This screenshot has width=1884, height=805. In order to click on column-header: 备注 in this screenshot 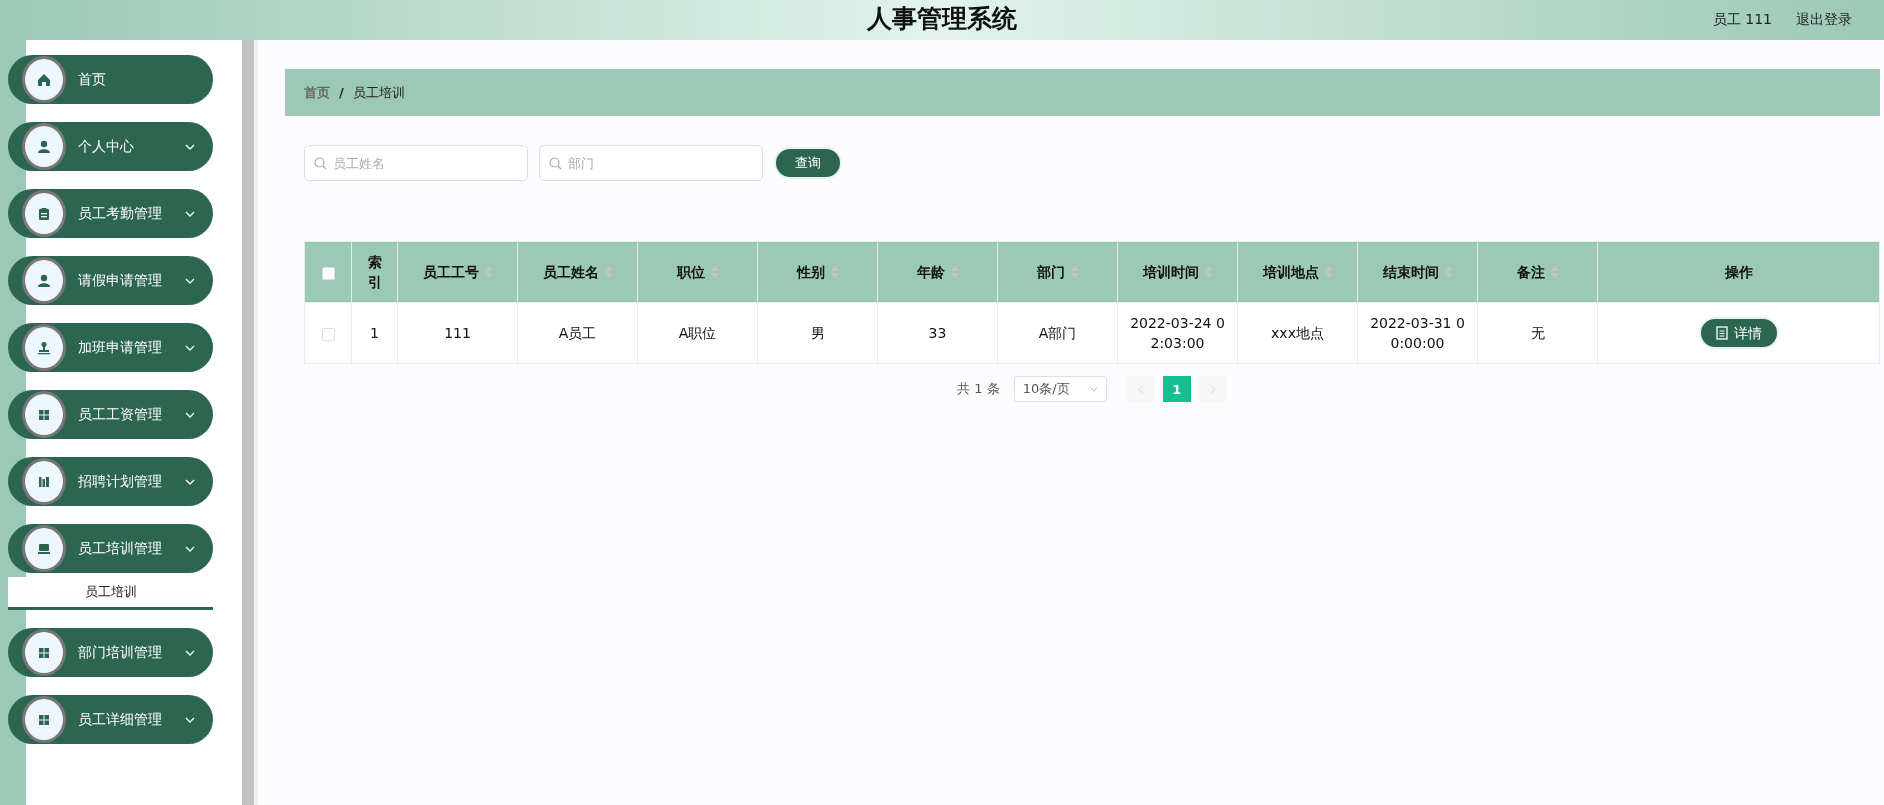, I will do `click(1530, 272)`.